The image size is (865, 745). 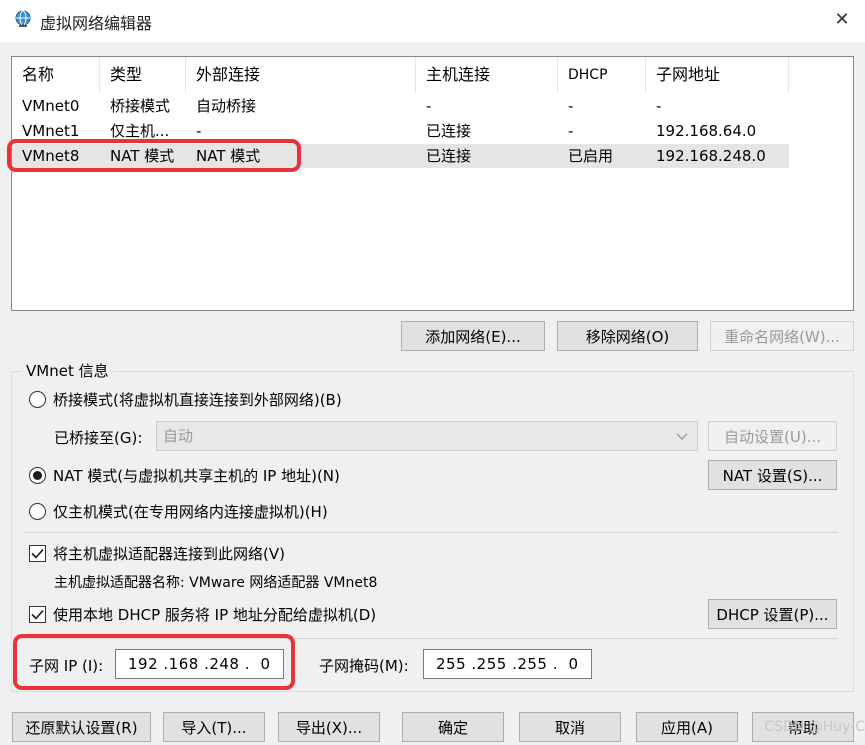 What do you see at coordinates (364, 666) in the screenshot?
I see `subnet-mask-label: 子网掩码(M):` at bounding box center [364, 666].